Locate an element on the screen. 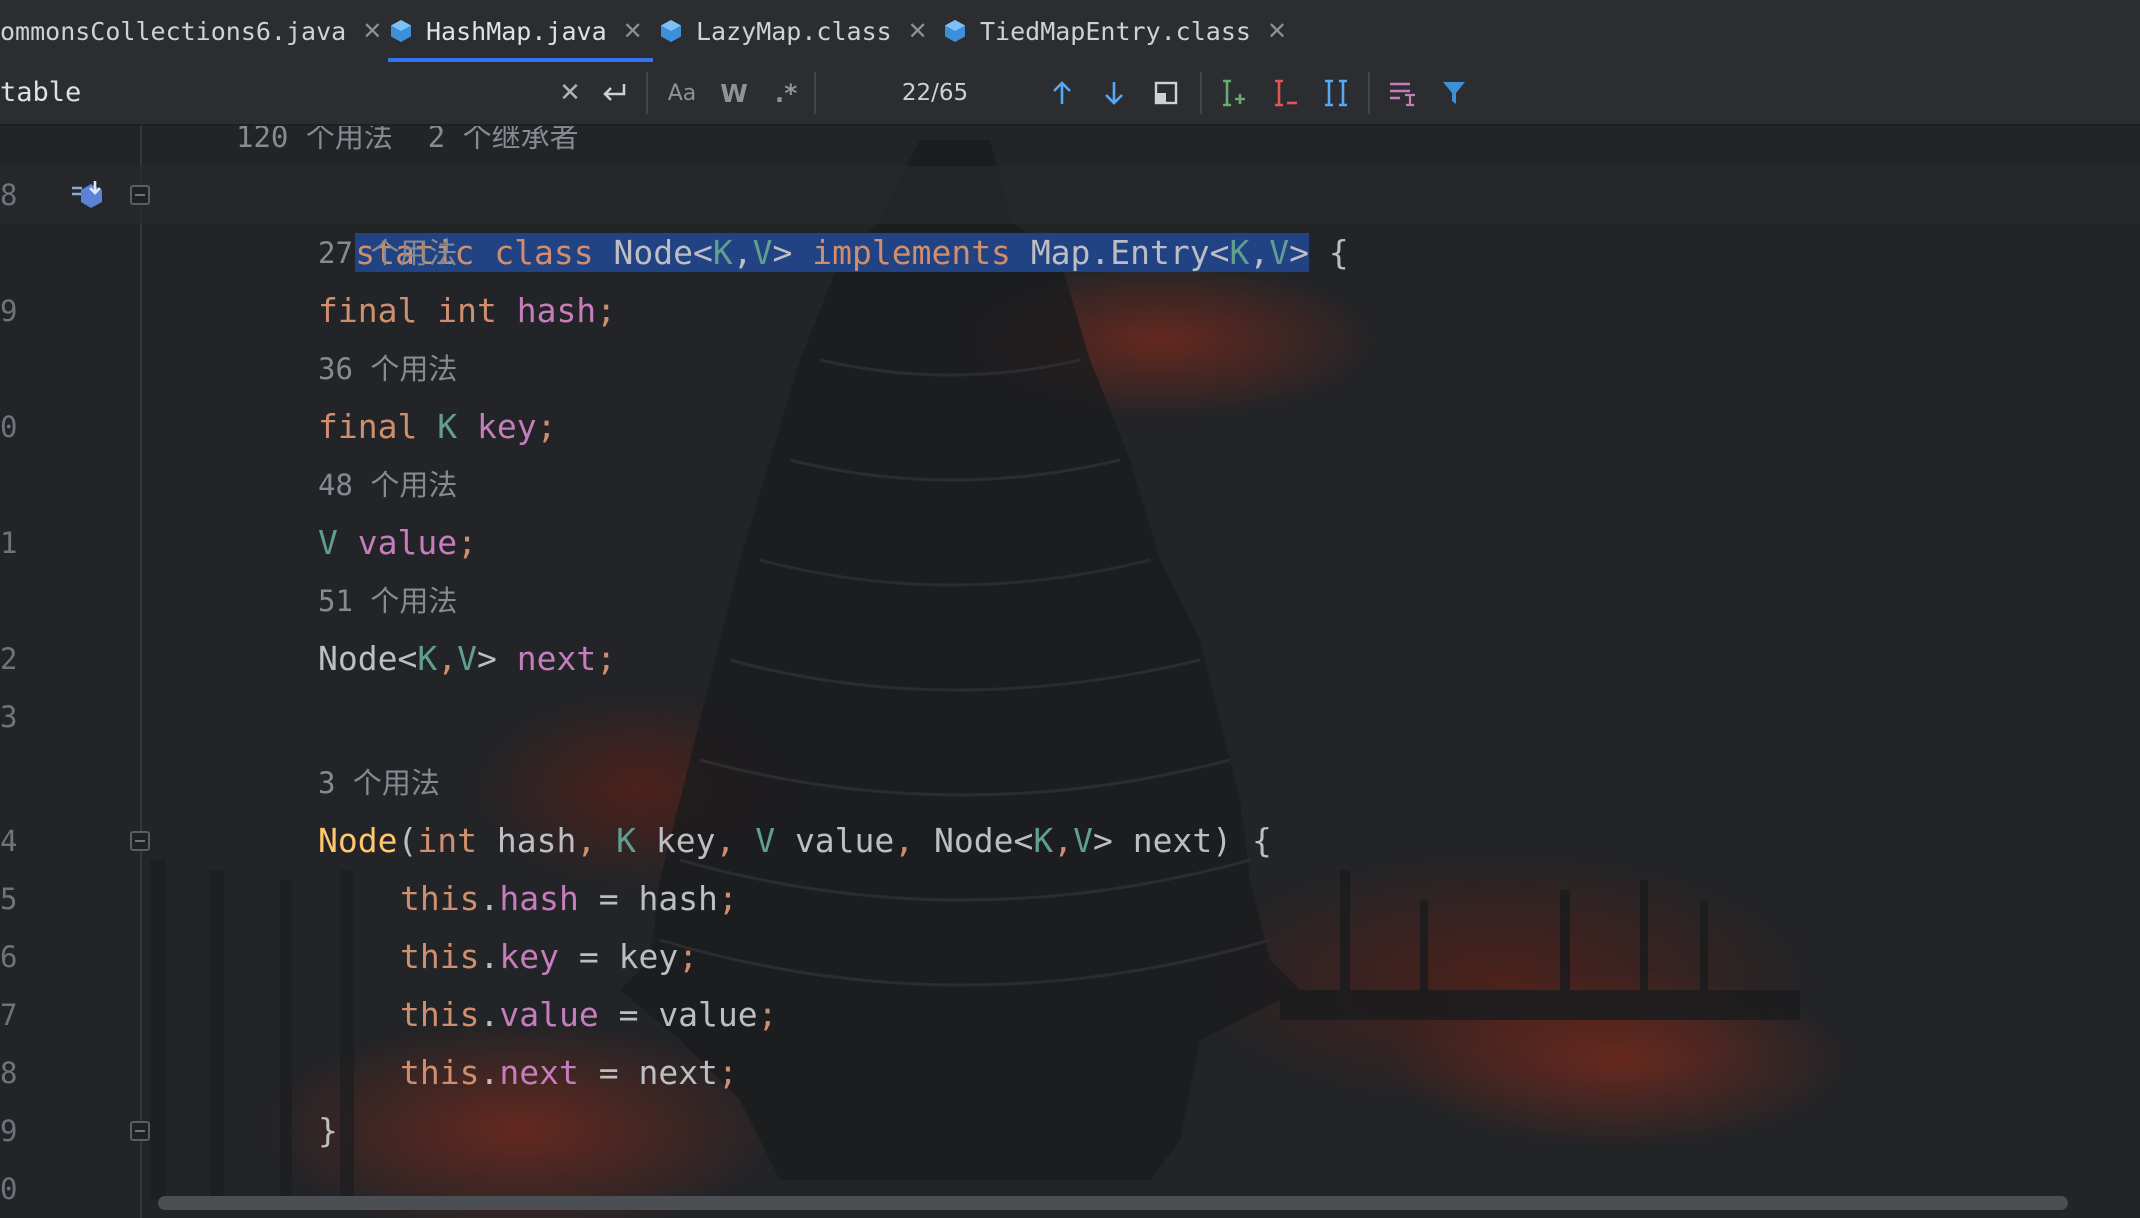 The height and width of the screenshot is (1218, 2140). show-in-find-window-icon is located at coordinates (1166, 93).